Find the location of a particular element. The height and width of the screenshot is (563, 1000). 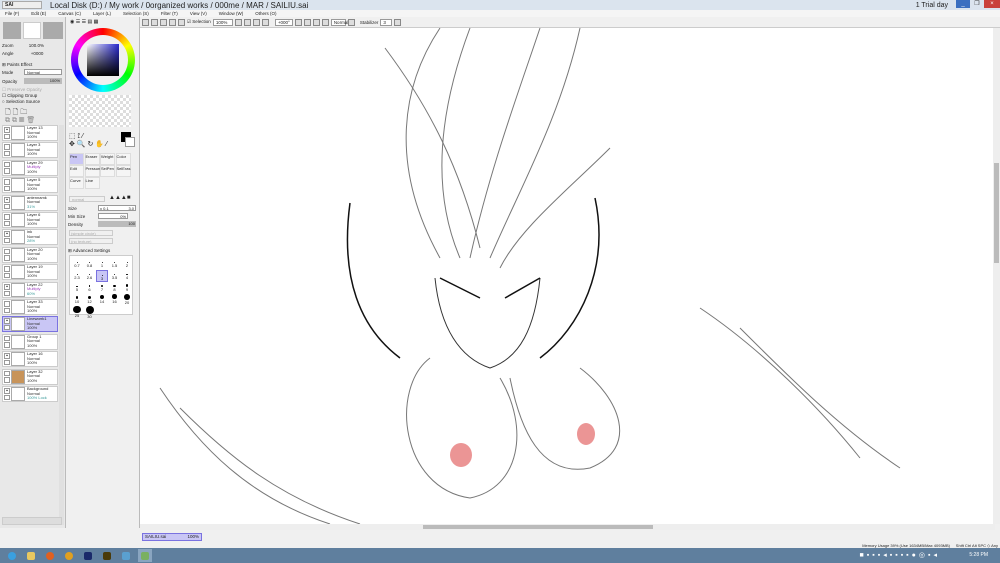

brush-tool-pressure: Pressure is located at coordinates (93, 171).